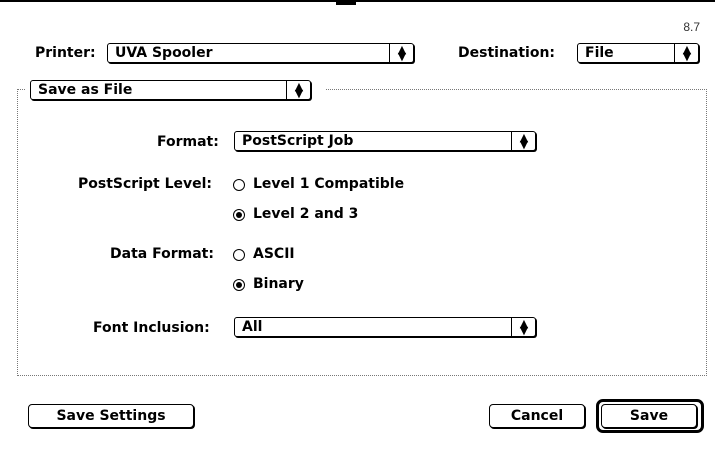 Image resolution: width=715 pixels, height=453 pixels. What do you see at coordinates (162, 254) in the screenshot?
I see `data-format-label: Data Format:` at bounding box center [162, 254].